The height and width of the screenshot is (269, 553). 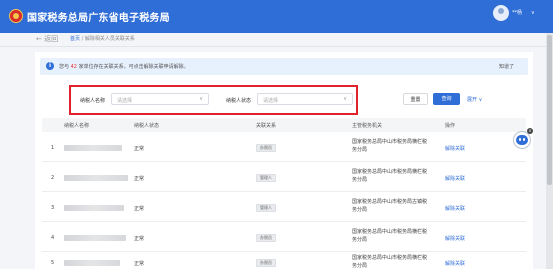 I want to click on notice-prefix: 您与, so click(x=64, y=67).